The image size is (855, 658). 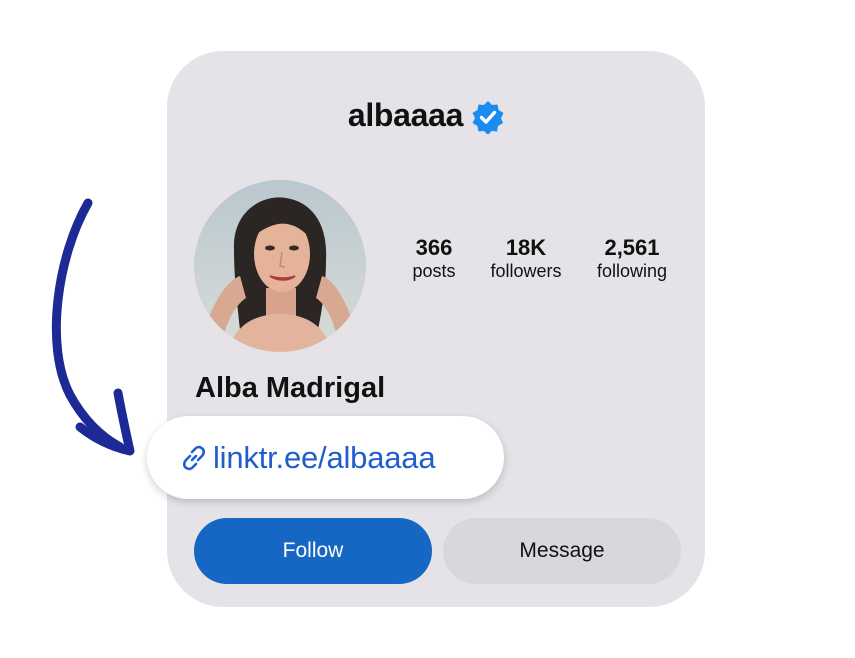 I want to click on stat-value: 18K, so click(x=526, y=247).